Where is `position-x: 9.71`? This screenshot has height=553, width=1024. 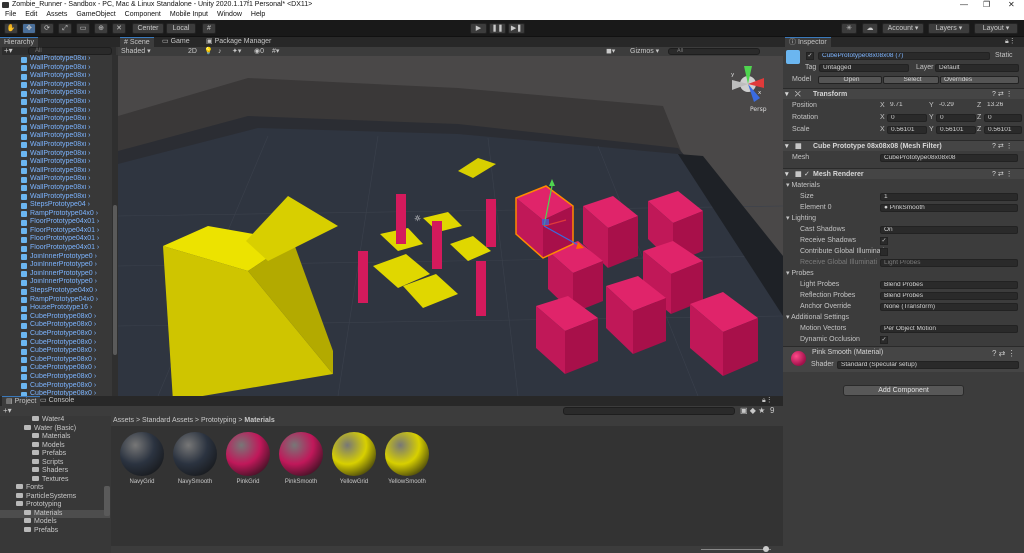 position-x: 9.71 is located at coordinates (907, 106).